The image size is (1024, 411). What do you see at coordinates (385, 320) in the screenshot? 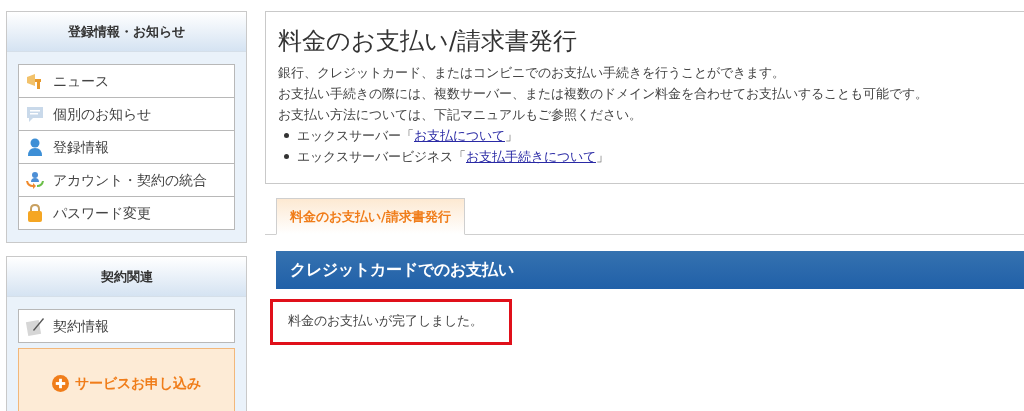
I see `completion-message: 料金のお支払いが完了しました。` at bounding box center [385, 320].